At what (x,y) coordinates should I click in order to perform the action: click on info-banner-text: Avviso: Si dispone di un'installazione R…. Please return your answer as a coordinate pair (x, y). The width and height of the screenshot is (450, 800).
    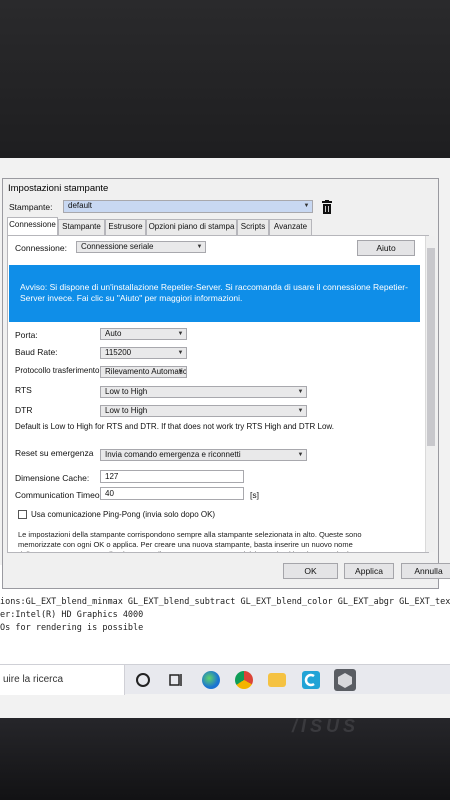
    Looking at the image, I should click on (214, 292).